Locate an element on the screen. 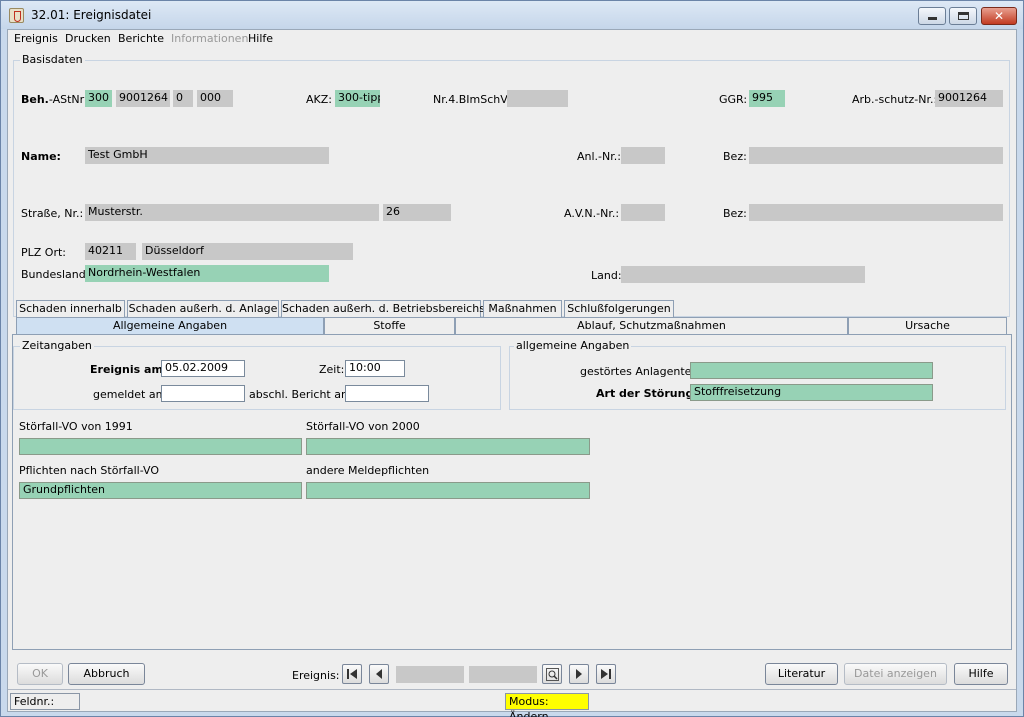  abschl-bericht-label: abschl. Bericht am: is located at coordinates (302, 394).